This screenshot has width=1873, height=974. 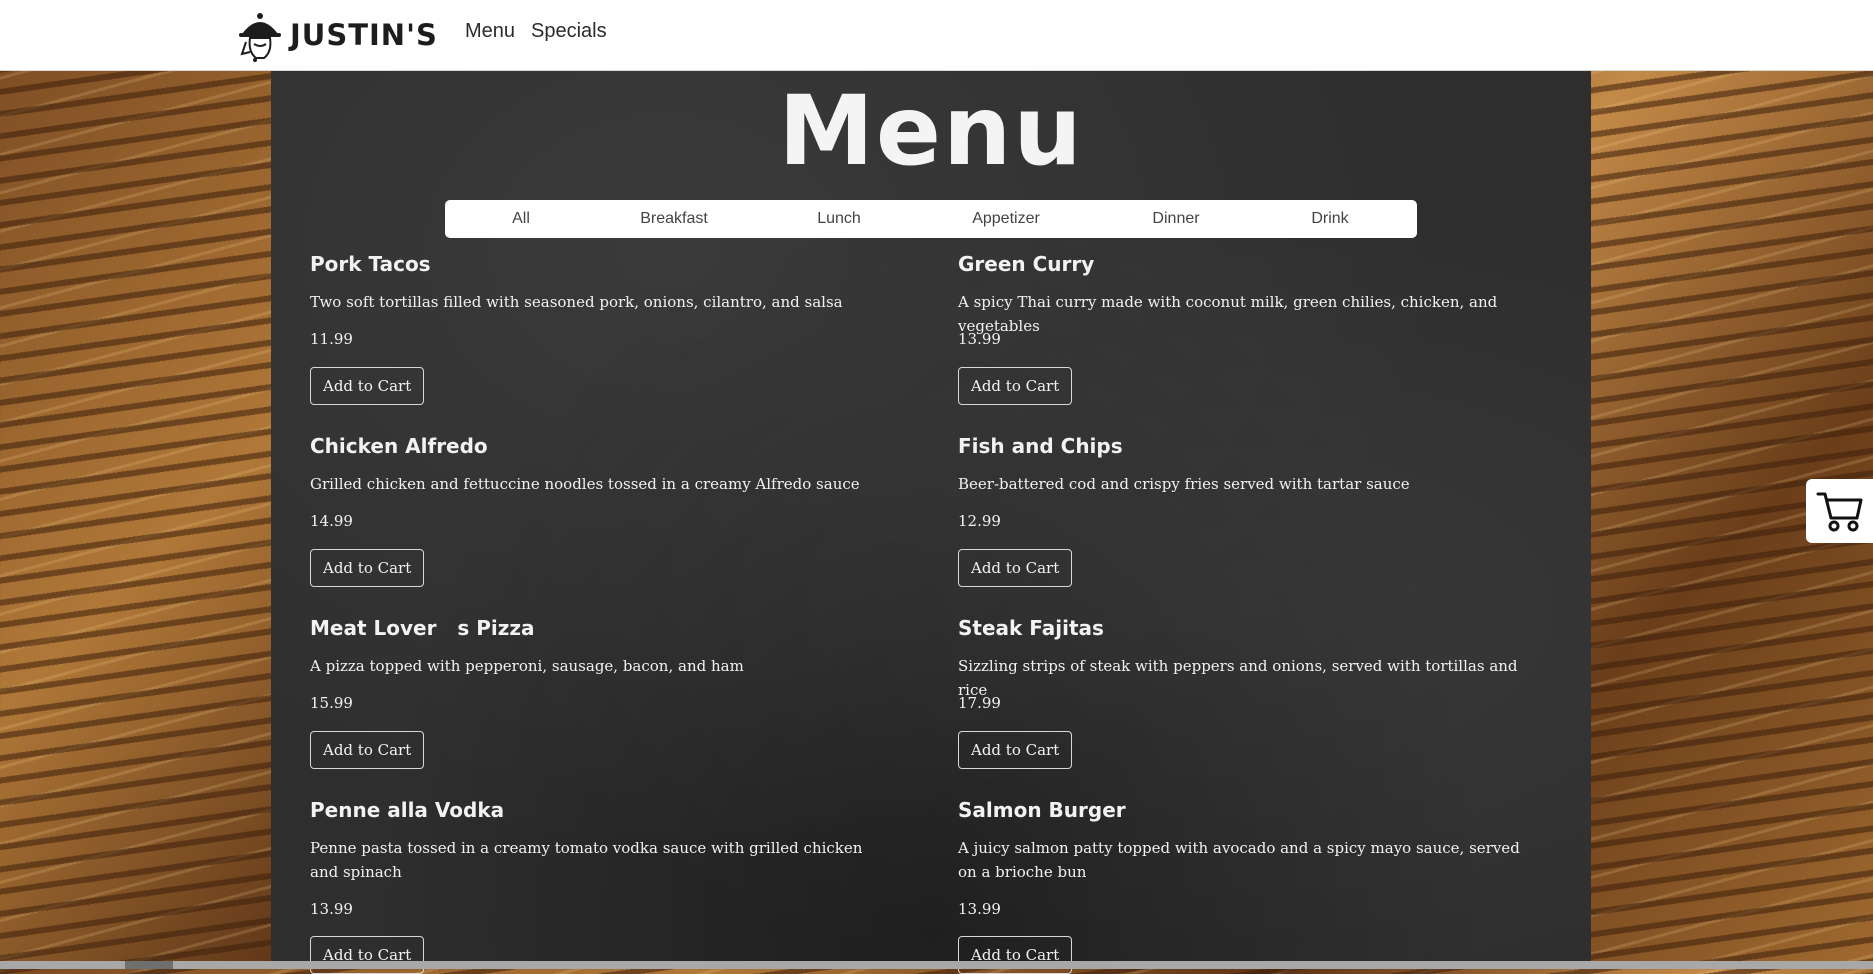 What do you see at coordinates (1042, 810) in the screenshot?
I see `menu-item-name: Salmon Burger` at bounding box center [1042, 810].